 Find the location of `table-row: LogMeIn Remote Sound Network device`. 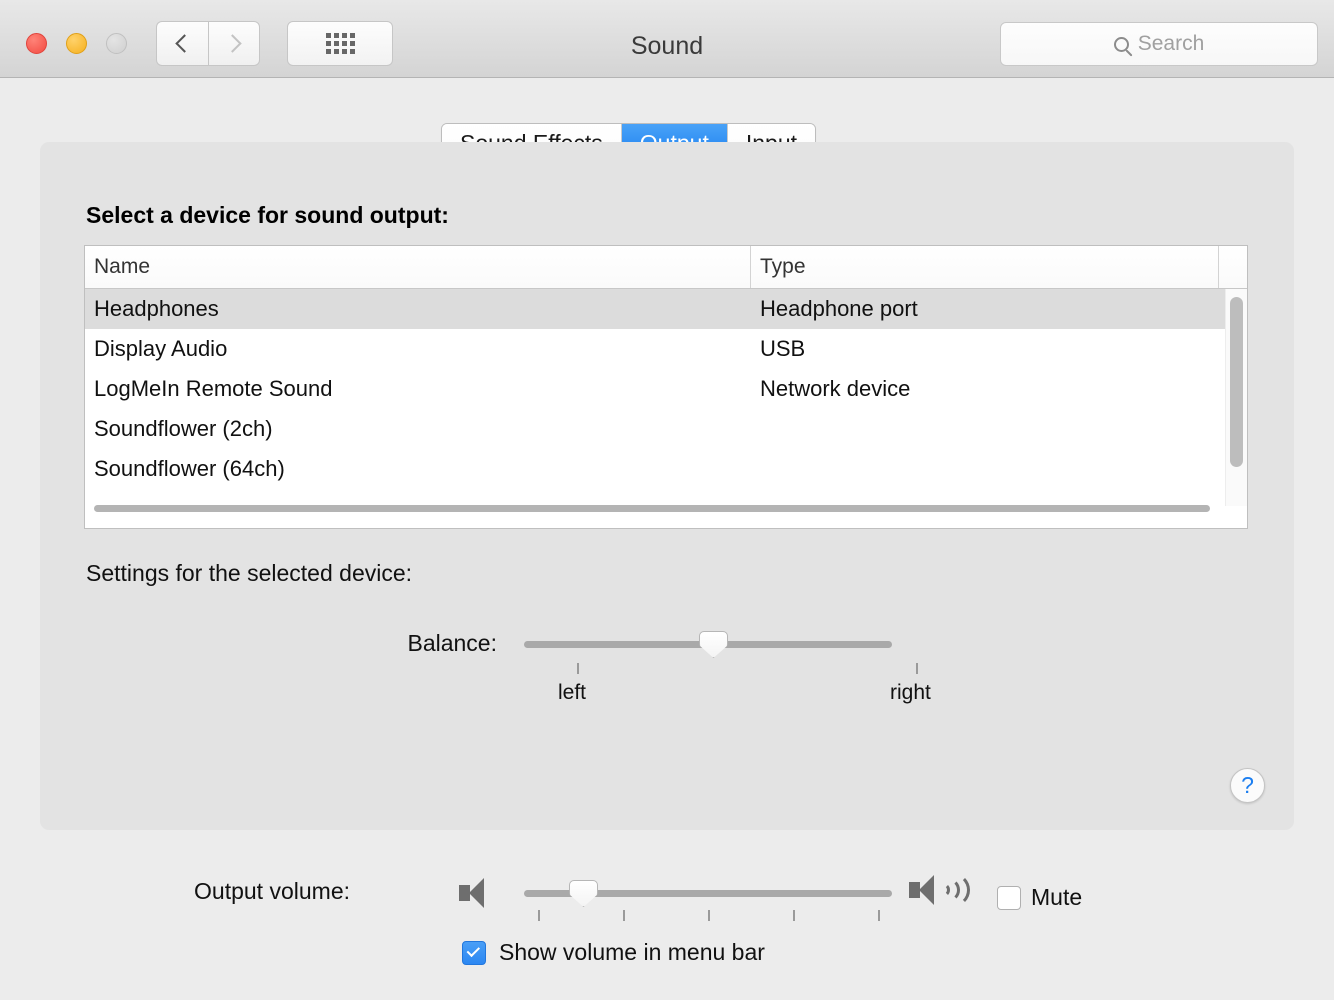

table-row: LogMeIn Remote Sound Network device is located at coordinates (666, 389).